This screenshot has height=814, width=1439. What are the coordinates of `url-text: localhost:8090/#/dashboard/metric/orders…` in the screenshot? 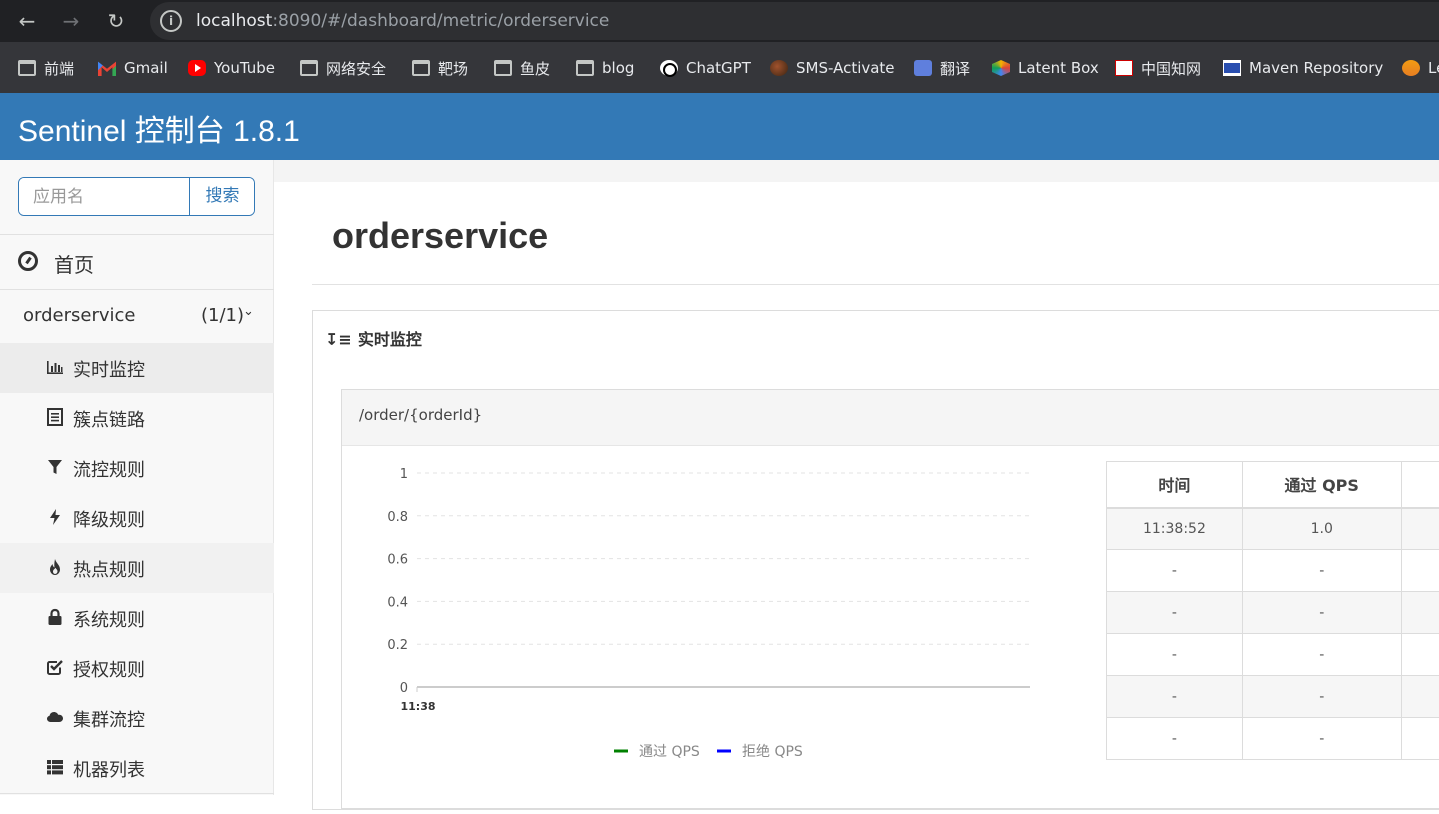 It's located at (402, 21).